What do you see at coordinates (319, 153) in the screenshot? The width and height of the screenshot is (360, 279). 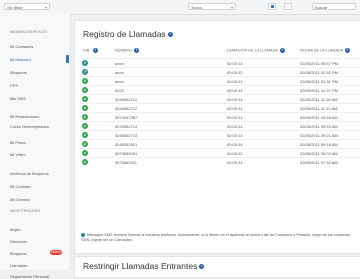 I see `call-date: 02/05/2011 09:02 AM` at bounding box center [319, 153].